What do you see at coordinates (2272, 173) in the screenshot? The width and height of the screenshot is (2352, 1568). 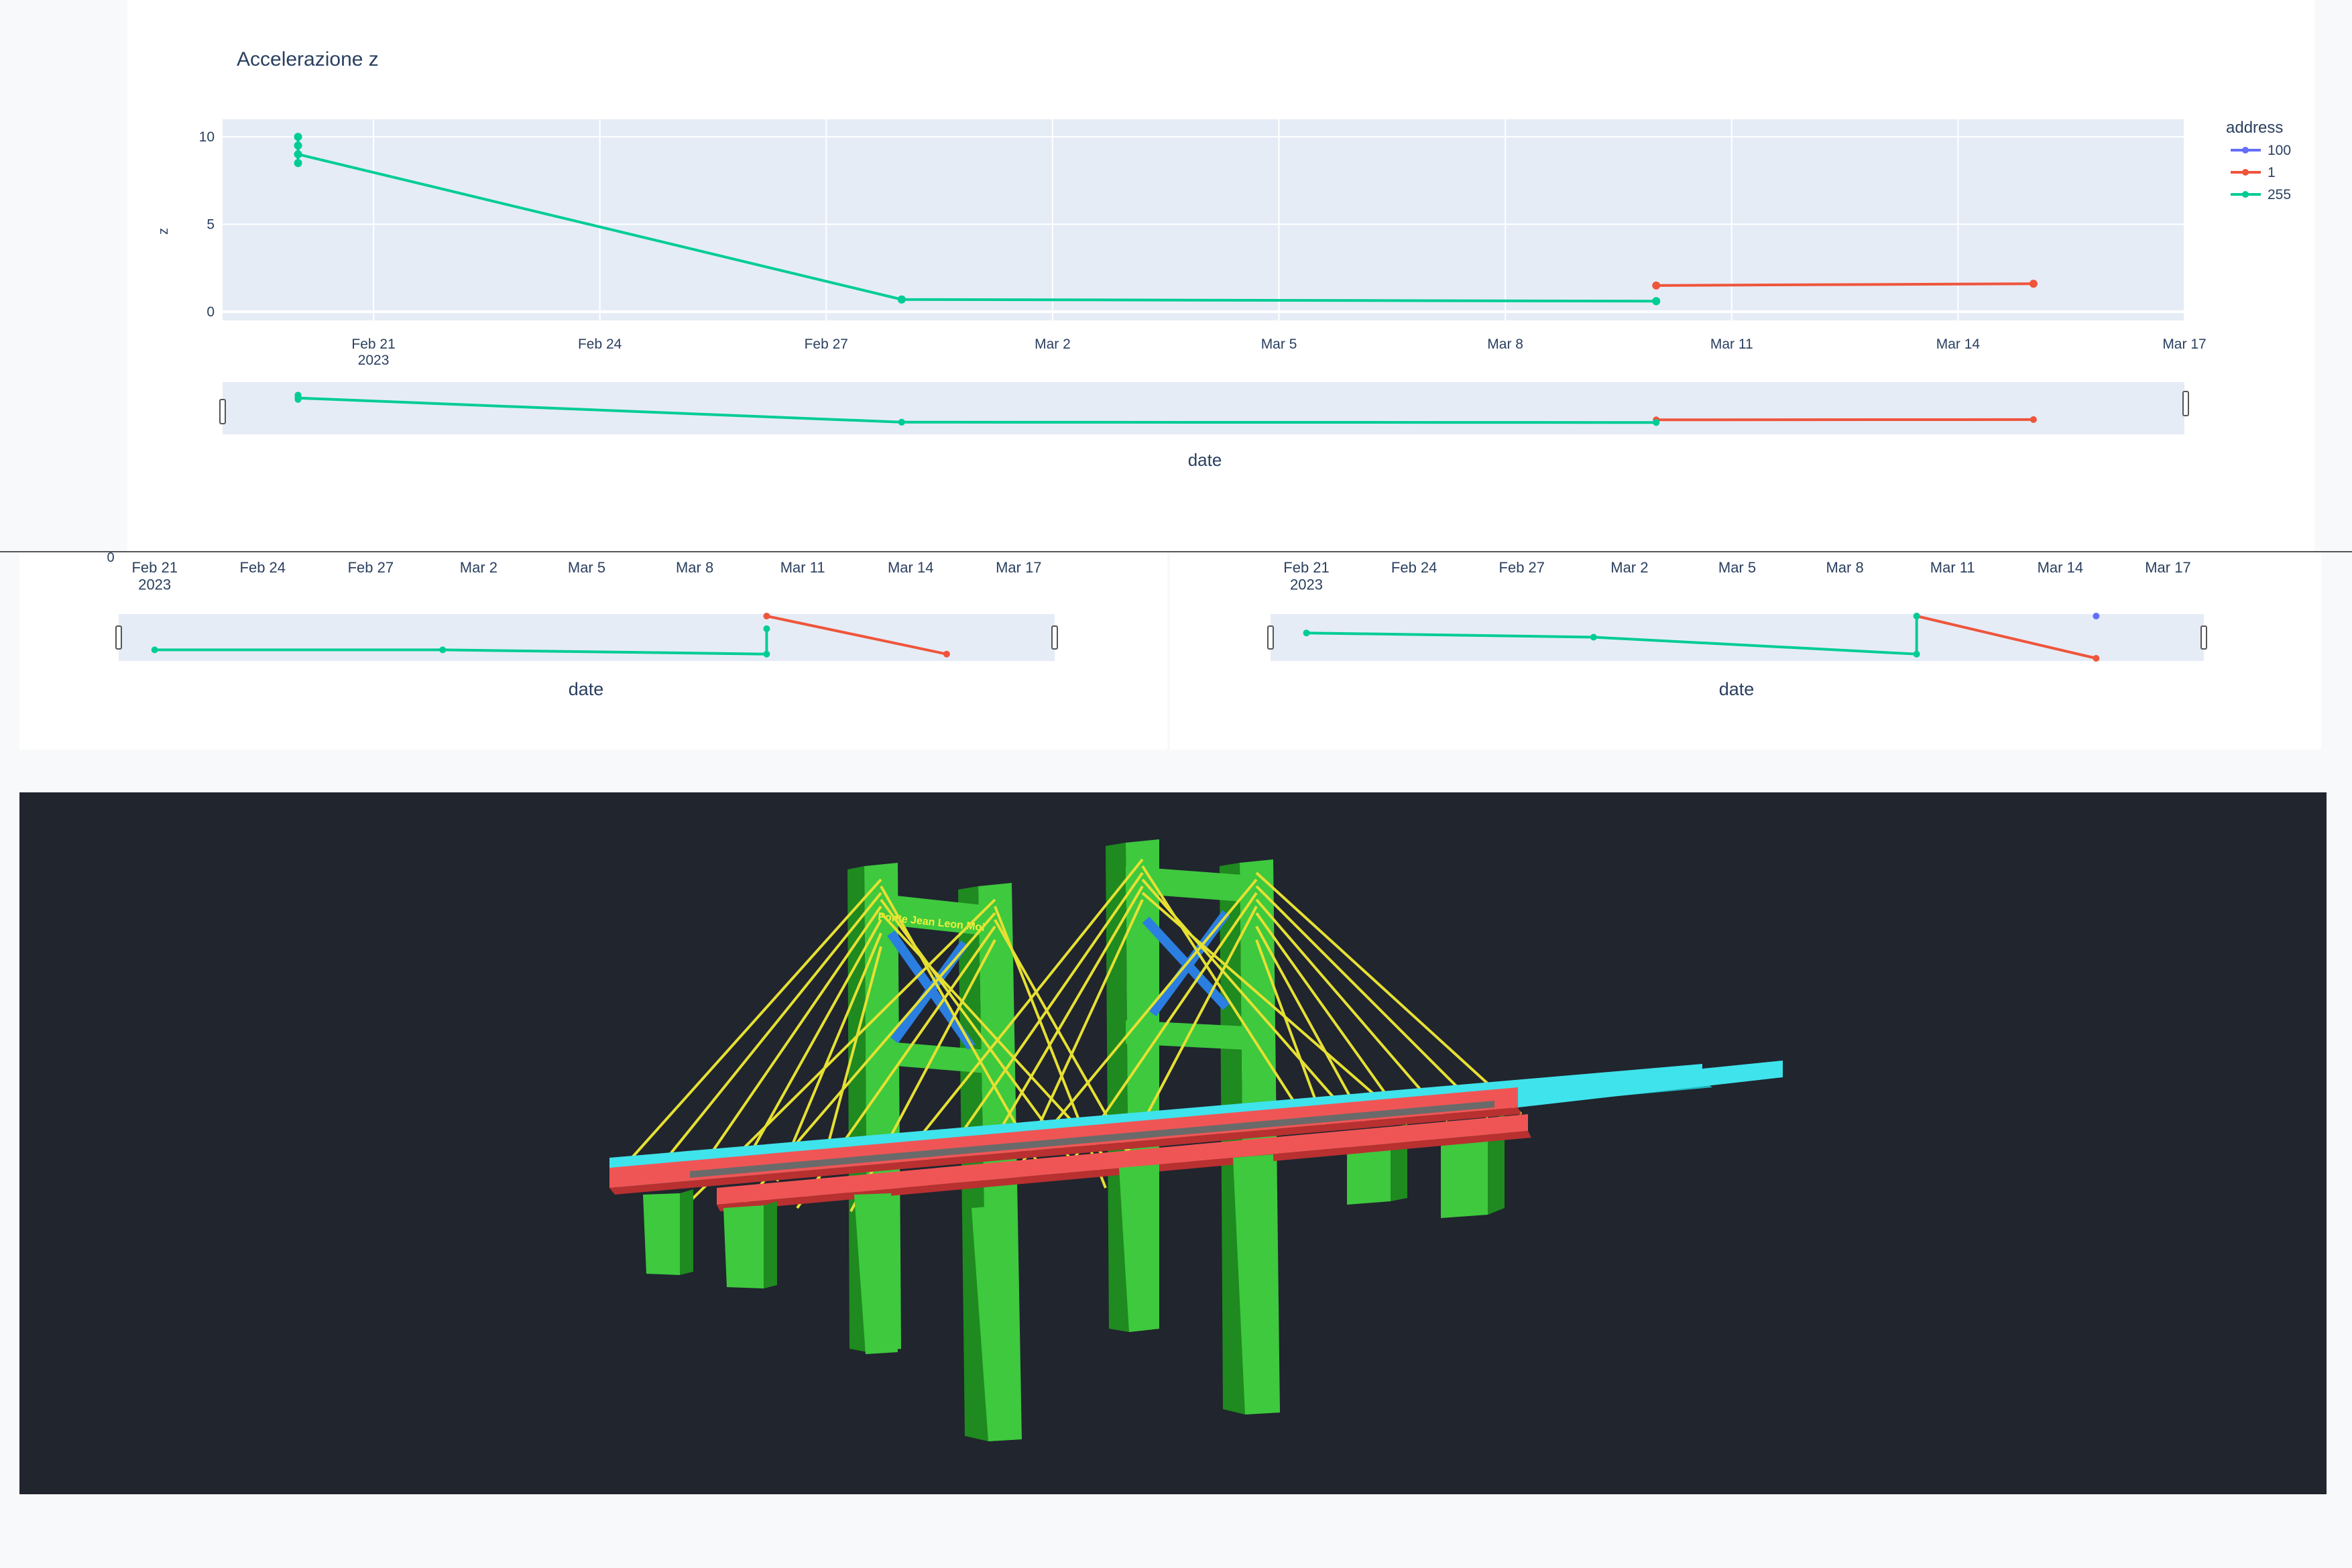 I see `legend-label: 1` at bounding box center [2272, 173].